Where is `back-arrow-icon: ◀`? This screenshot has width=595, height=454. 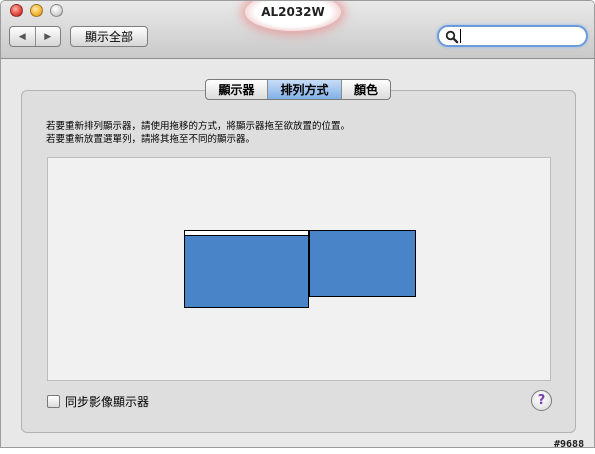 back-arrow-icon: ◀ is located at coordinates (22, 36).